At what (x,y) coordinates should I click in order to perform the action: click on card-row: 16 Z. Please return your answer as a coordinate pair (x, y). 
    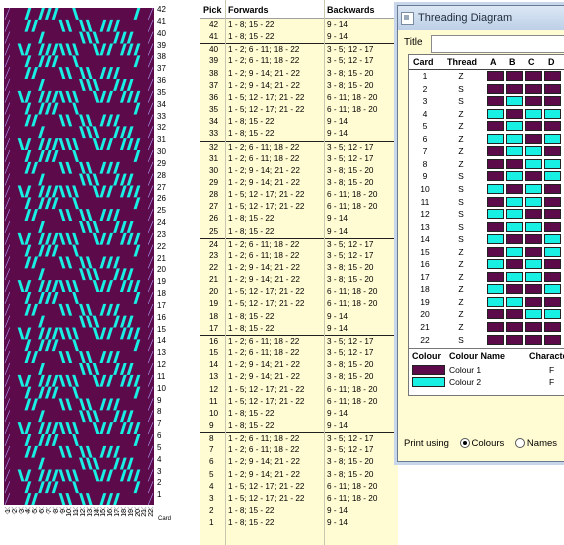
    Looking at the image, I should click on (486, 264).